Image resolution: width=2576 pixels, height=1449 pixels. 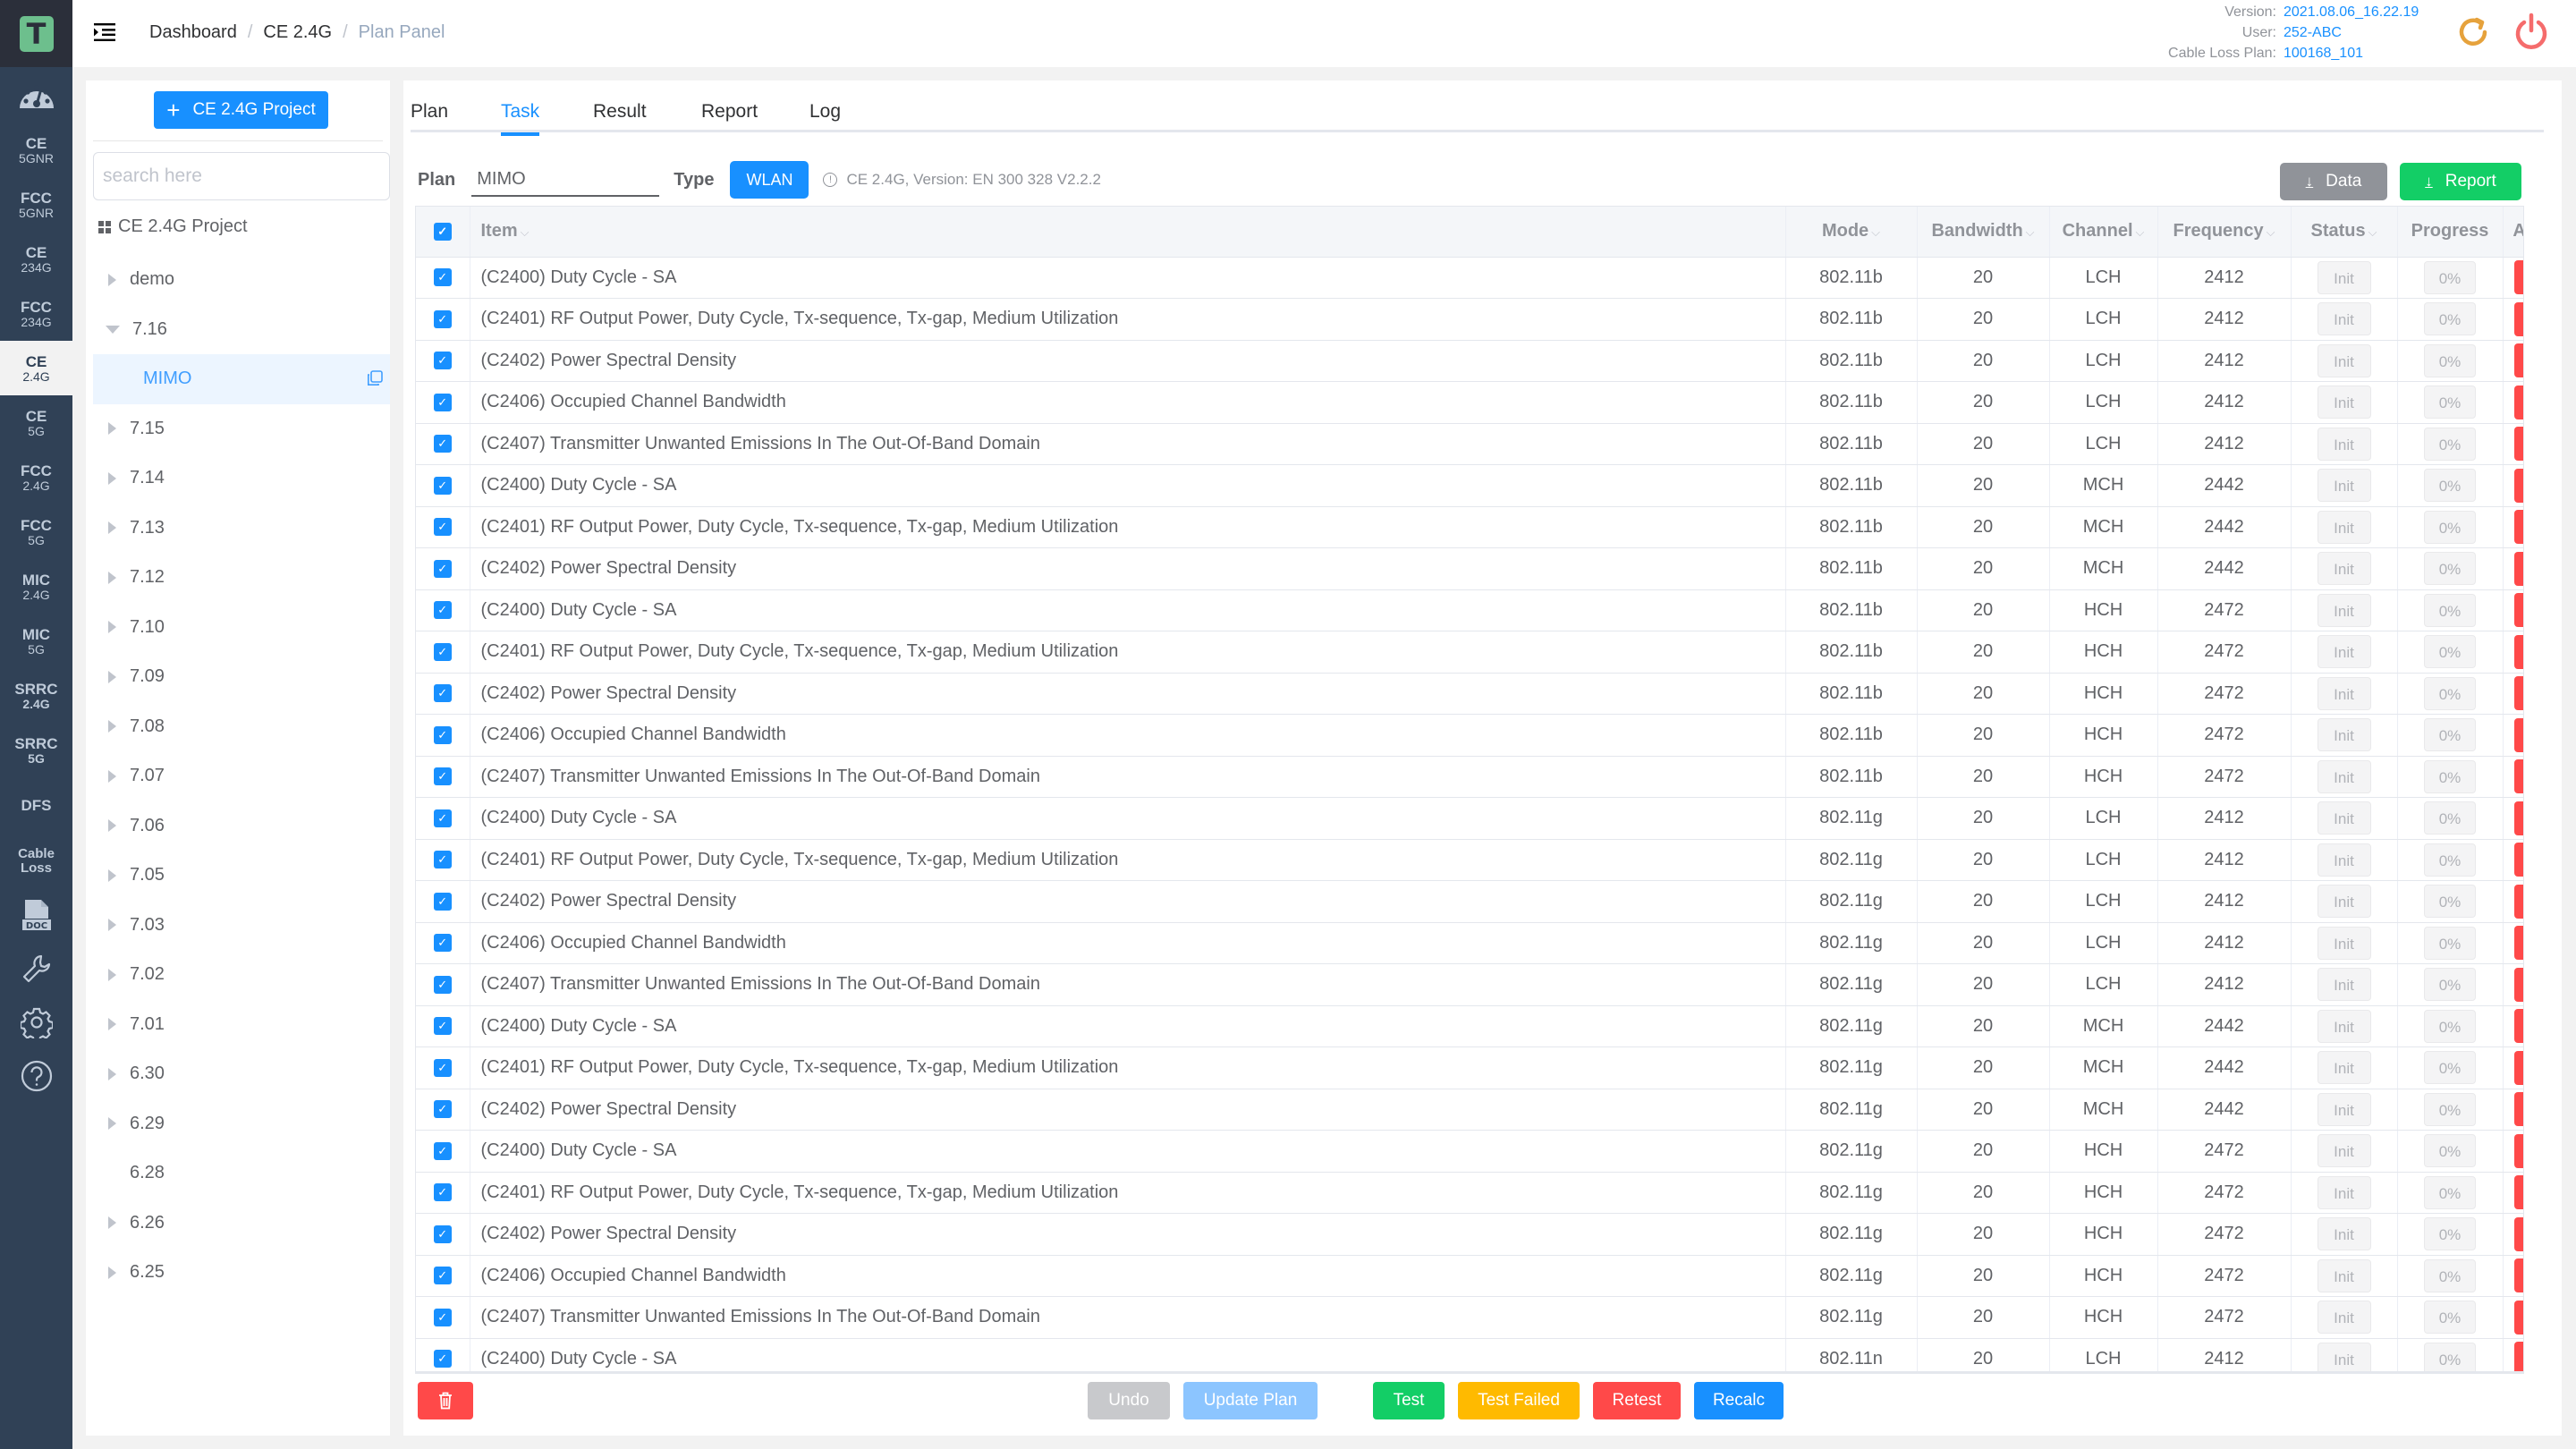 I want to click on recalc-button: Recalc, so click(x=1739, y=1400).